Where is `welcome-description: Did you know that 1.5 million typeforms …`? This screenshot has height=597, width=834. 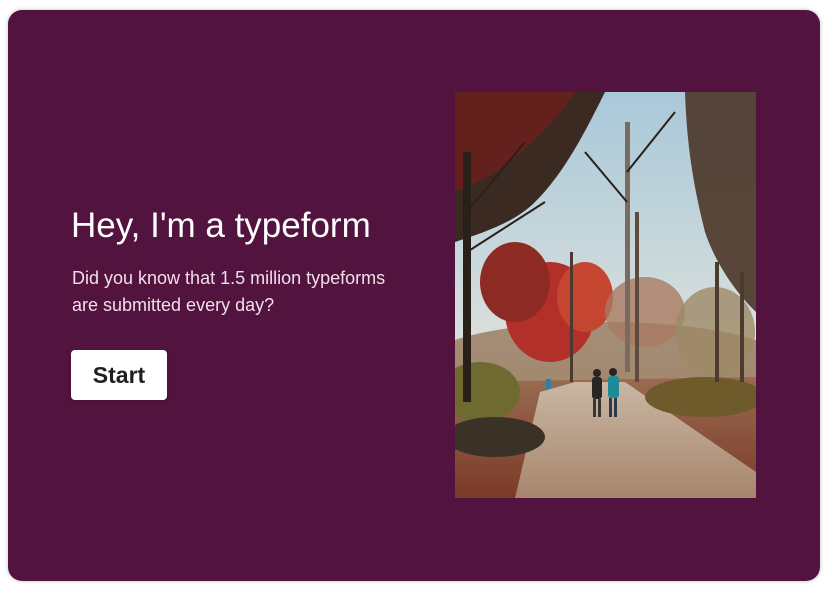
welcome-description: Did you know that 1.5 million typeforms … is located at coordinates (229, 291).